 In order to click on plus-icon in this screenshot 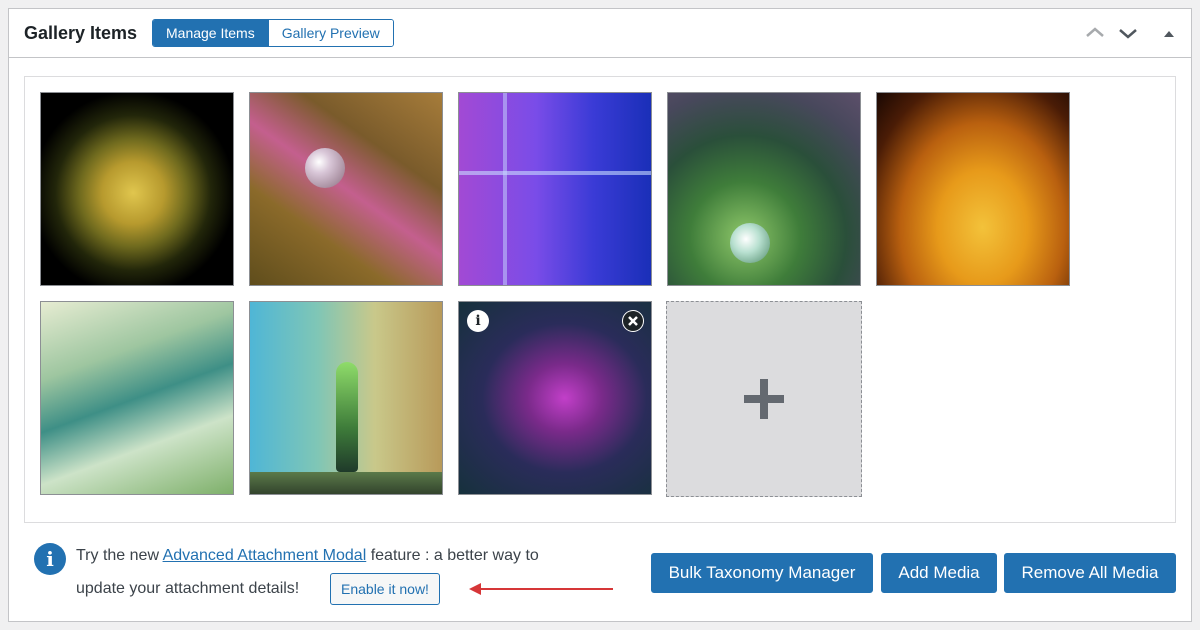, I will do `click(764, 399)`.